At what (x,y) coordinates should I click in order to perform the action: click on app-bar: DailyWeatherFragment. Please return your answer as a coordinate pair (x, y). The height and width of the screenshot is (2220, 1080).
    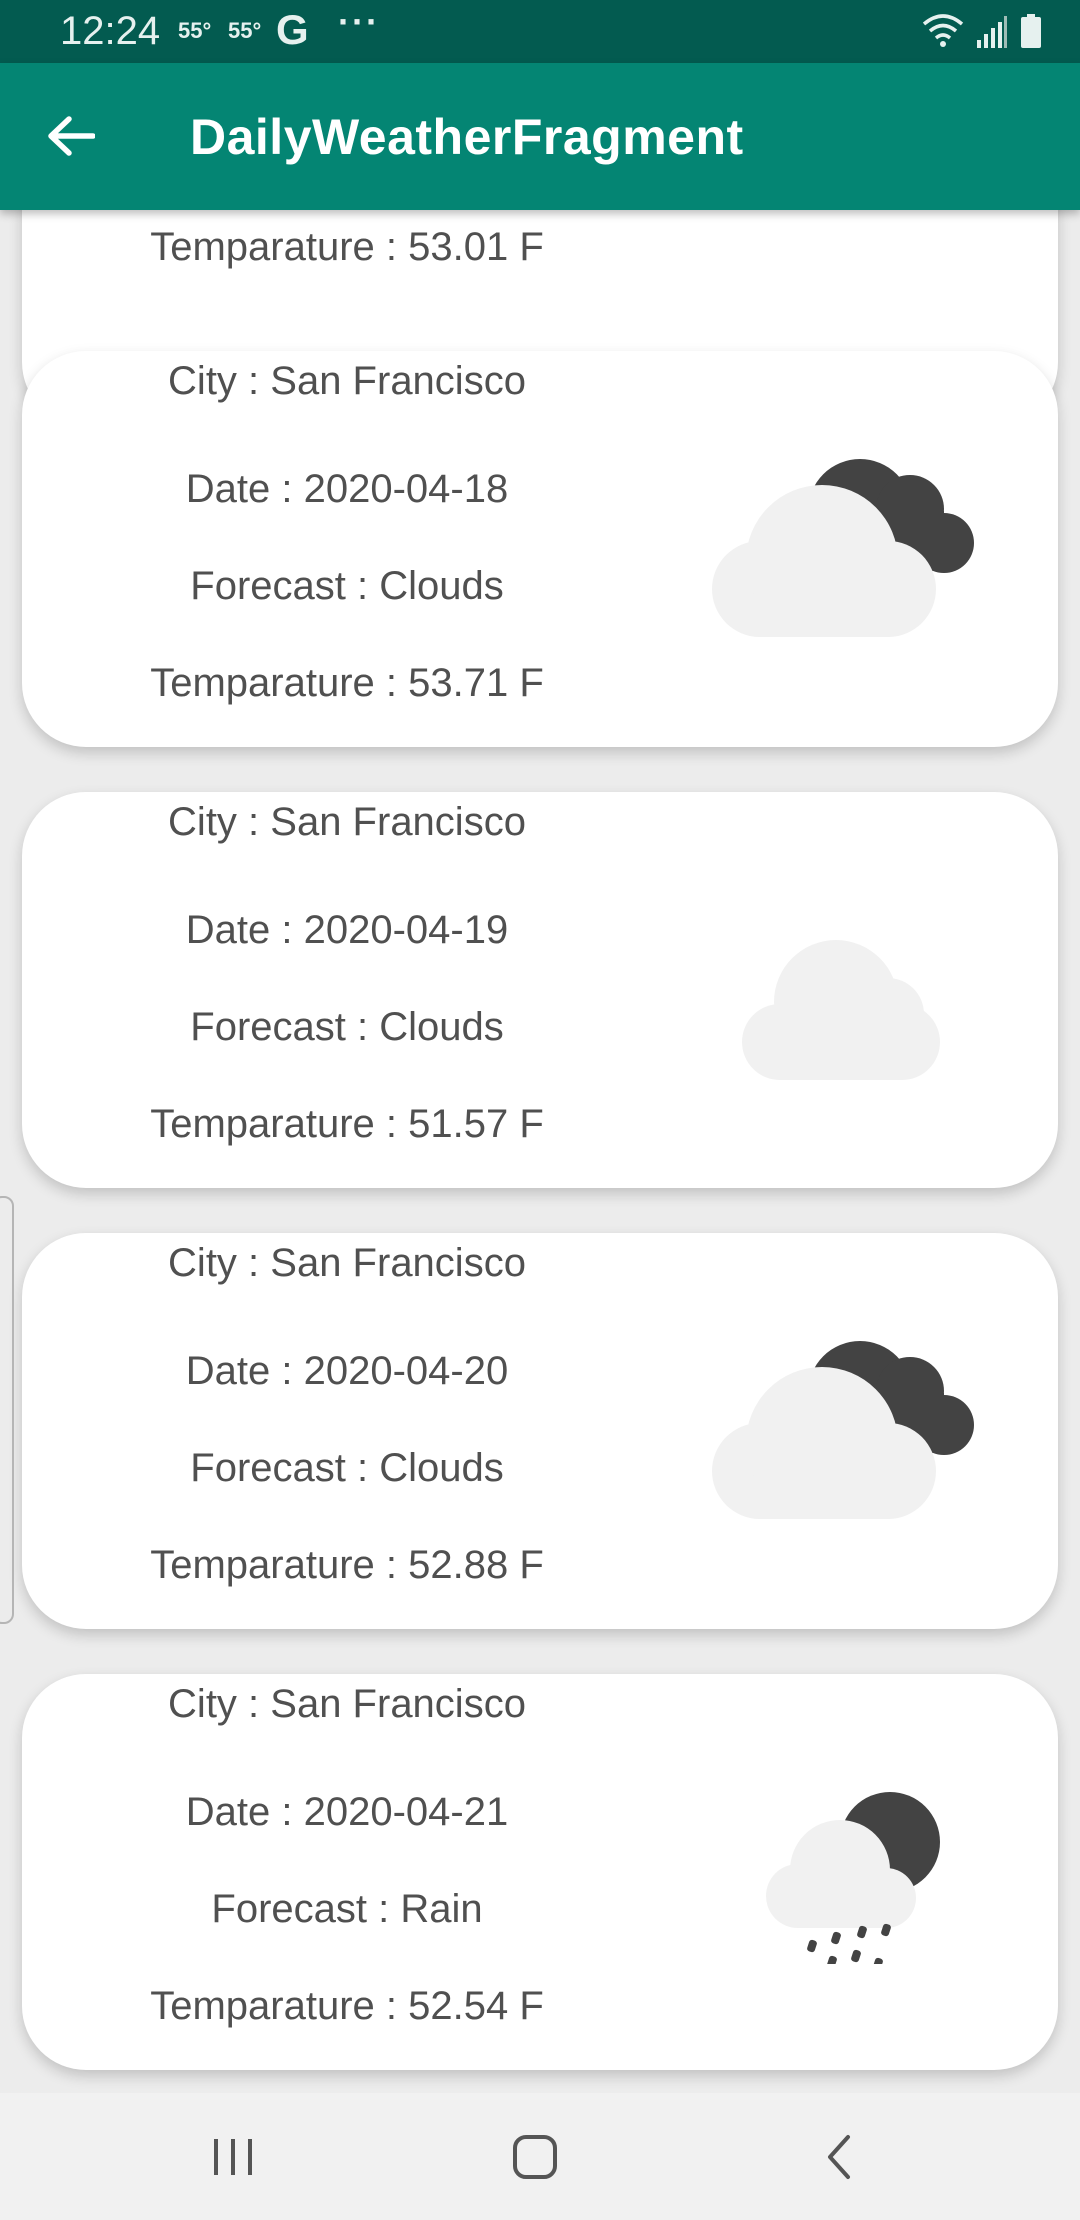
    Looking at the image, I should click on (540, 136).